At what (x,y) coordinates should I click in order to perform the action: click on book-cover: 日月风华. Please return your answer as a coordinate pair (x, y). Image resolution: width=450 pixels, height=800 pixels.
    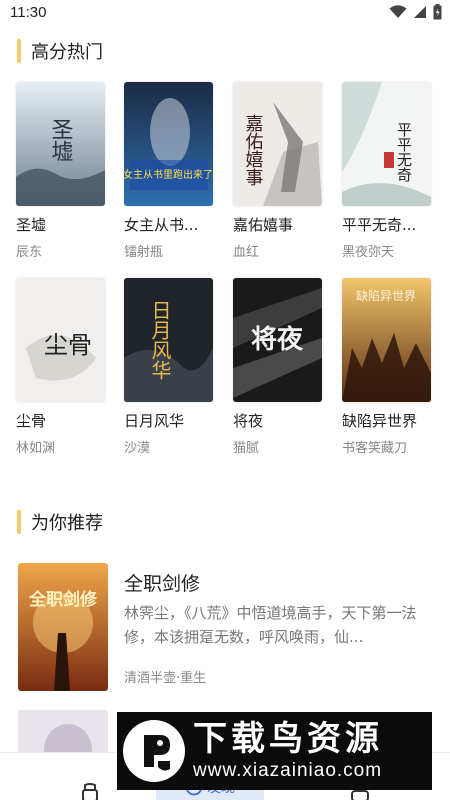
    Looking at the image, I should click on (168, 340).